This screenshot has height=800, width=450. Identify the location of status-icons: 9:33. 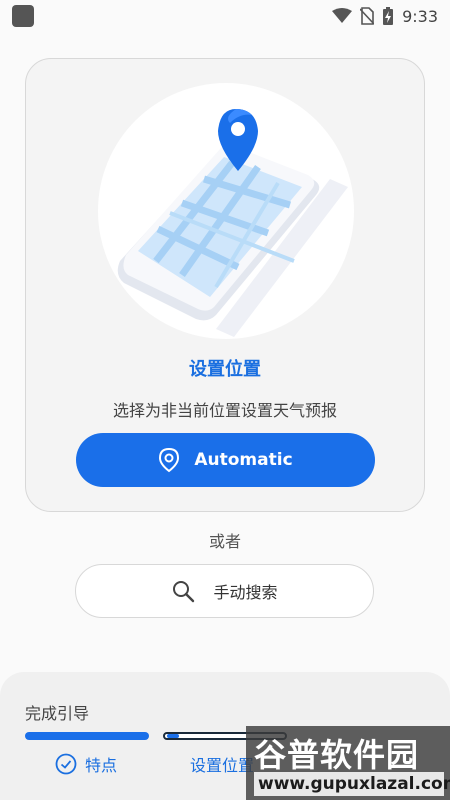
(385, 16).